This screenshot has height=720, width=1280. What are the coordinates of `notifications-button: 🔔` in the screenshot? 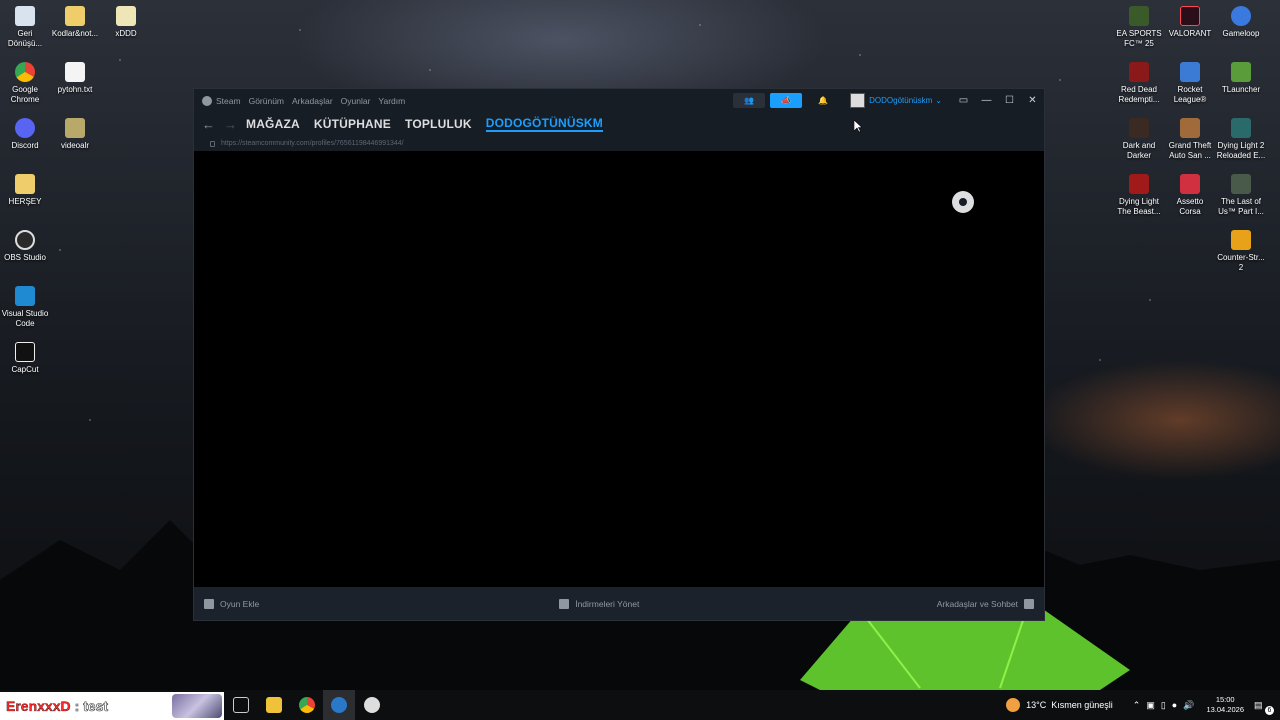 It's located at (823, 100).